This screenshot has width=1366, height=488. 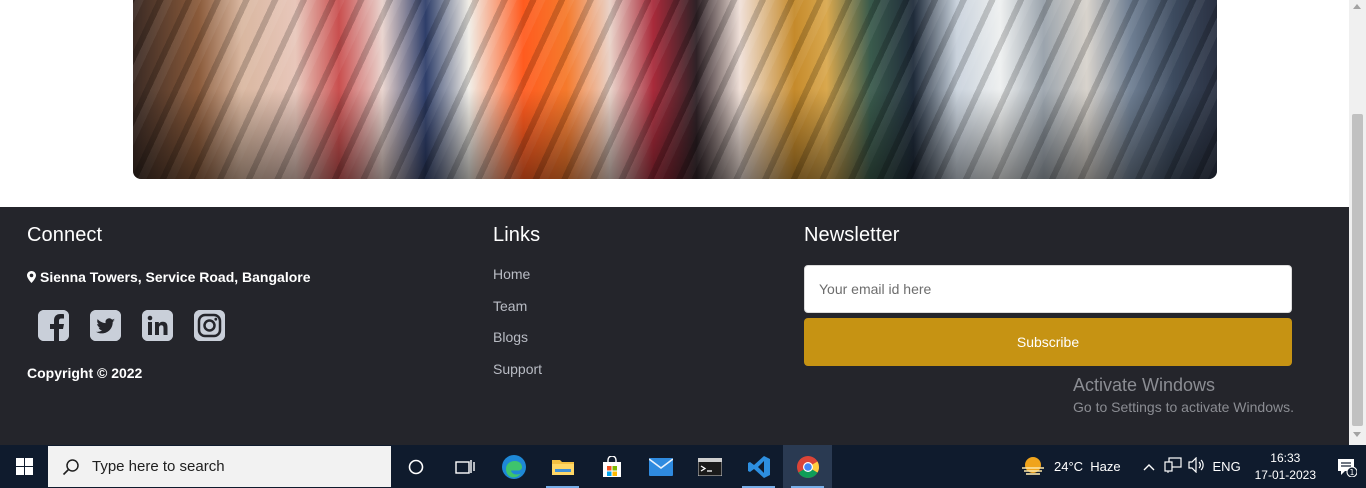 I want to click on start-button, so click(x=24, y=466).